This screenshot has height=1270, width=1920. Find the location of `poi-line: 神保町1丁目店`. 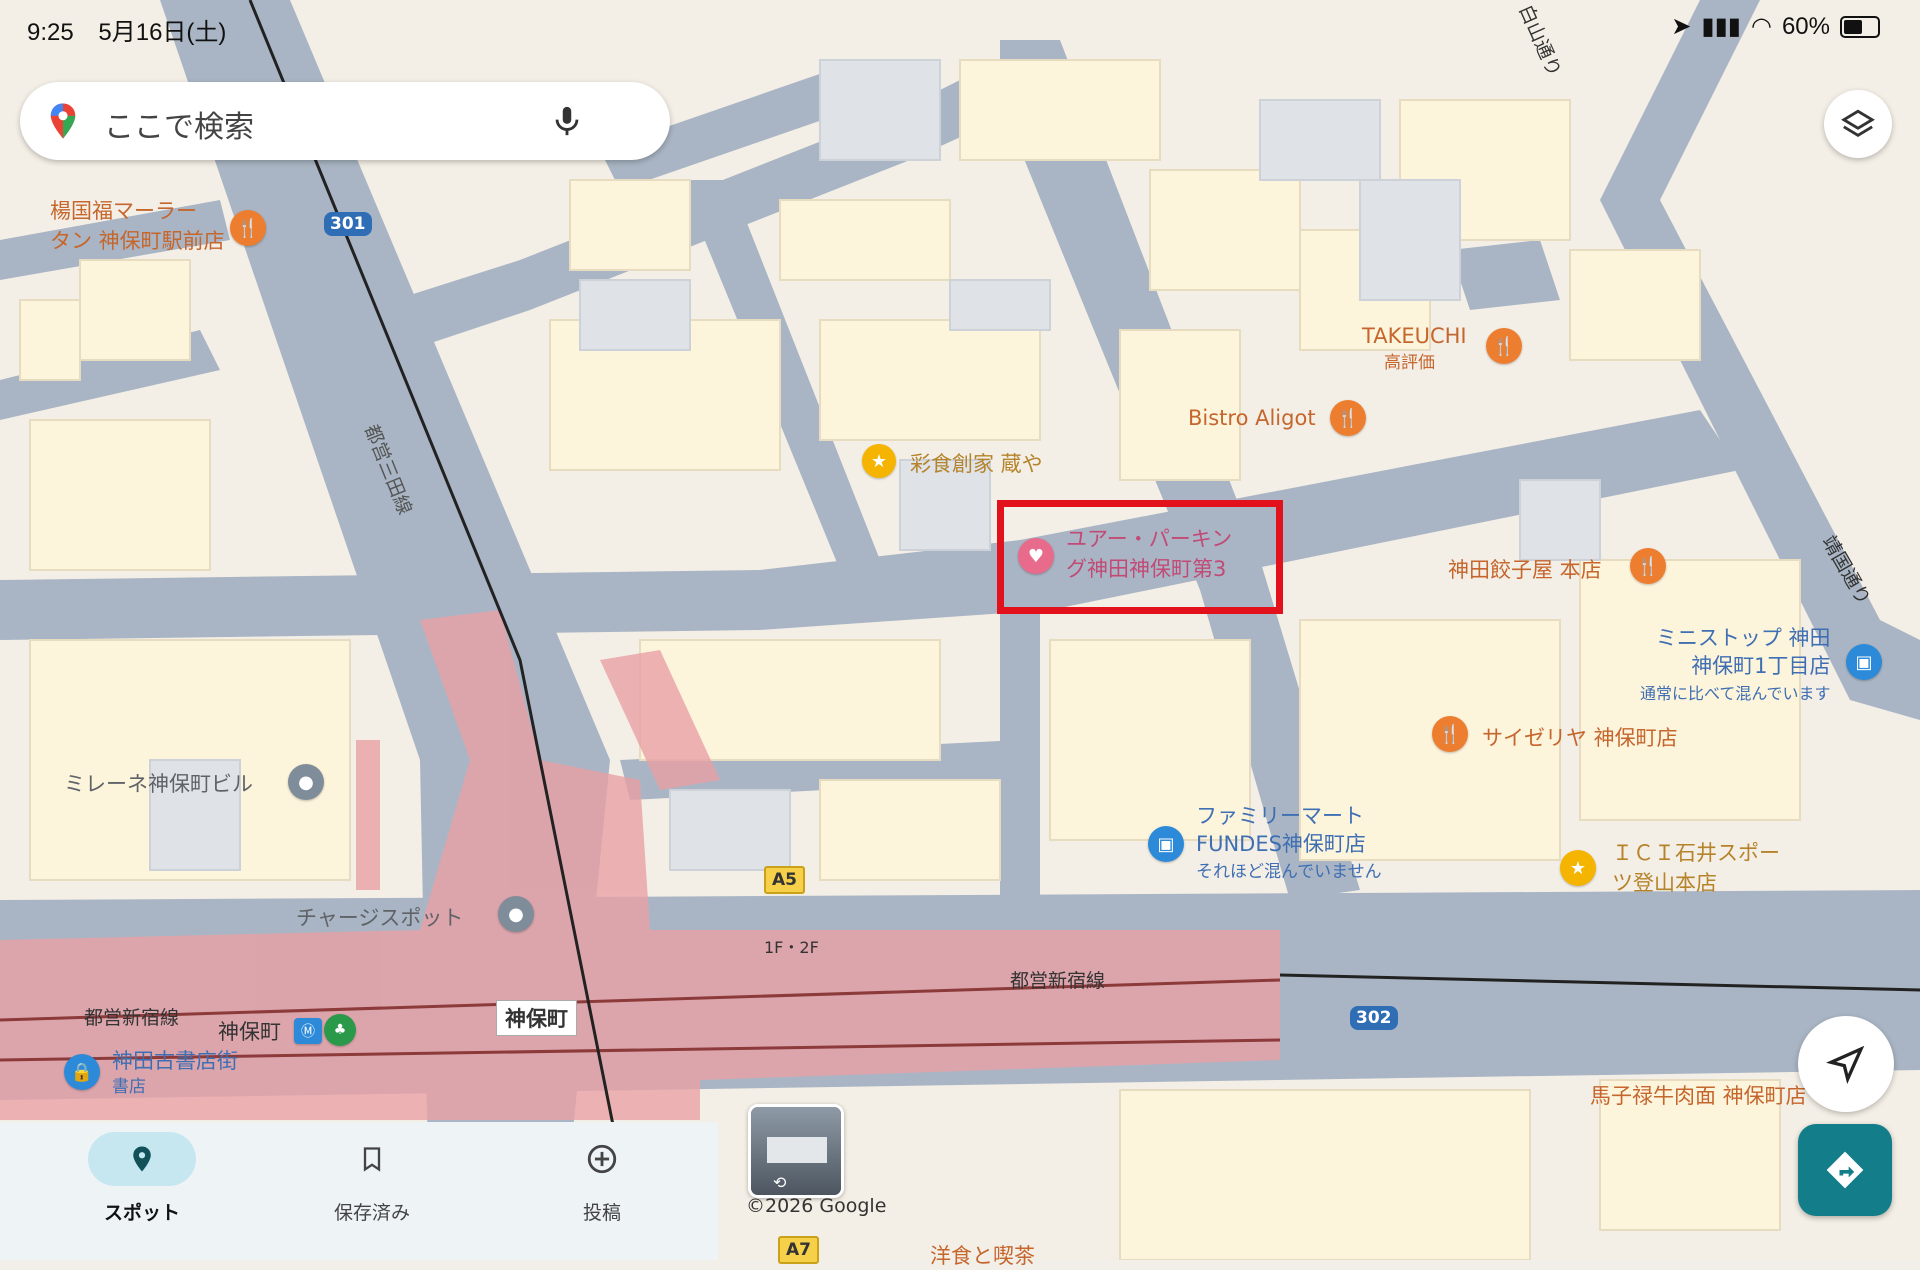

poi-line: 神保町1丁目店 is located at coordinates (1761, 666).